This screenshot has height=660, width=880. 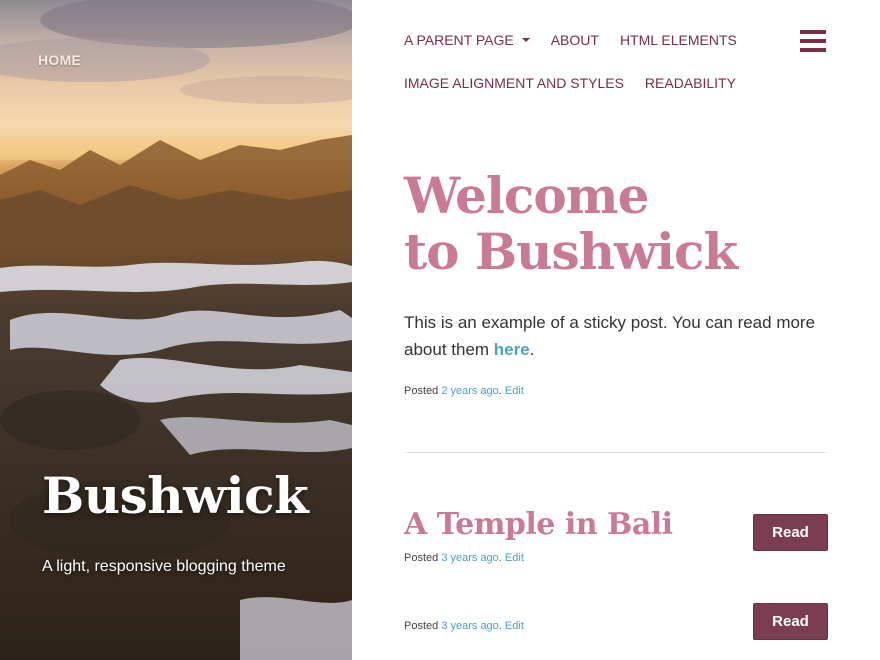 What do you see at coordinates (514, 83) in the screenshot?
I see `nav-item-image-alignment: IMAGE ALIGNMENT AND STYLES` at bounding box center [514, 83].